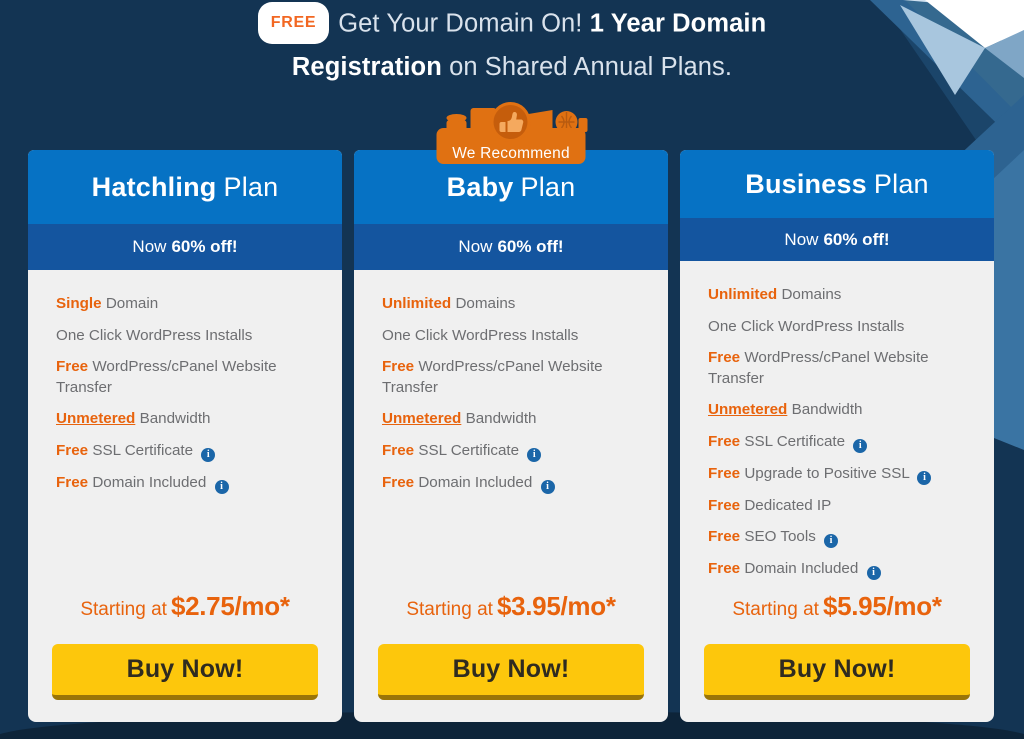  Describe the element at coordinates (511, 153) in the screenshot. I see `we-recommend-label: We Recommend` at that location.